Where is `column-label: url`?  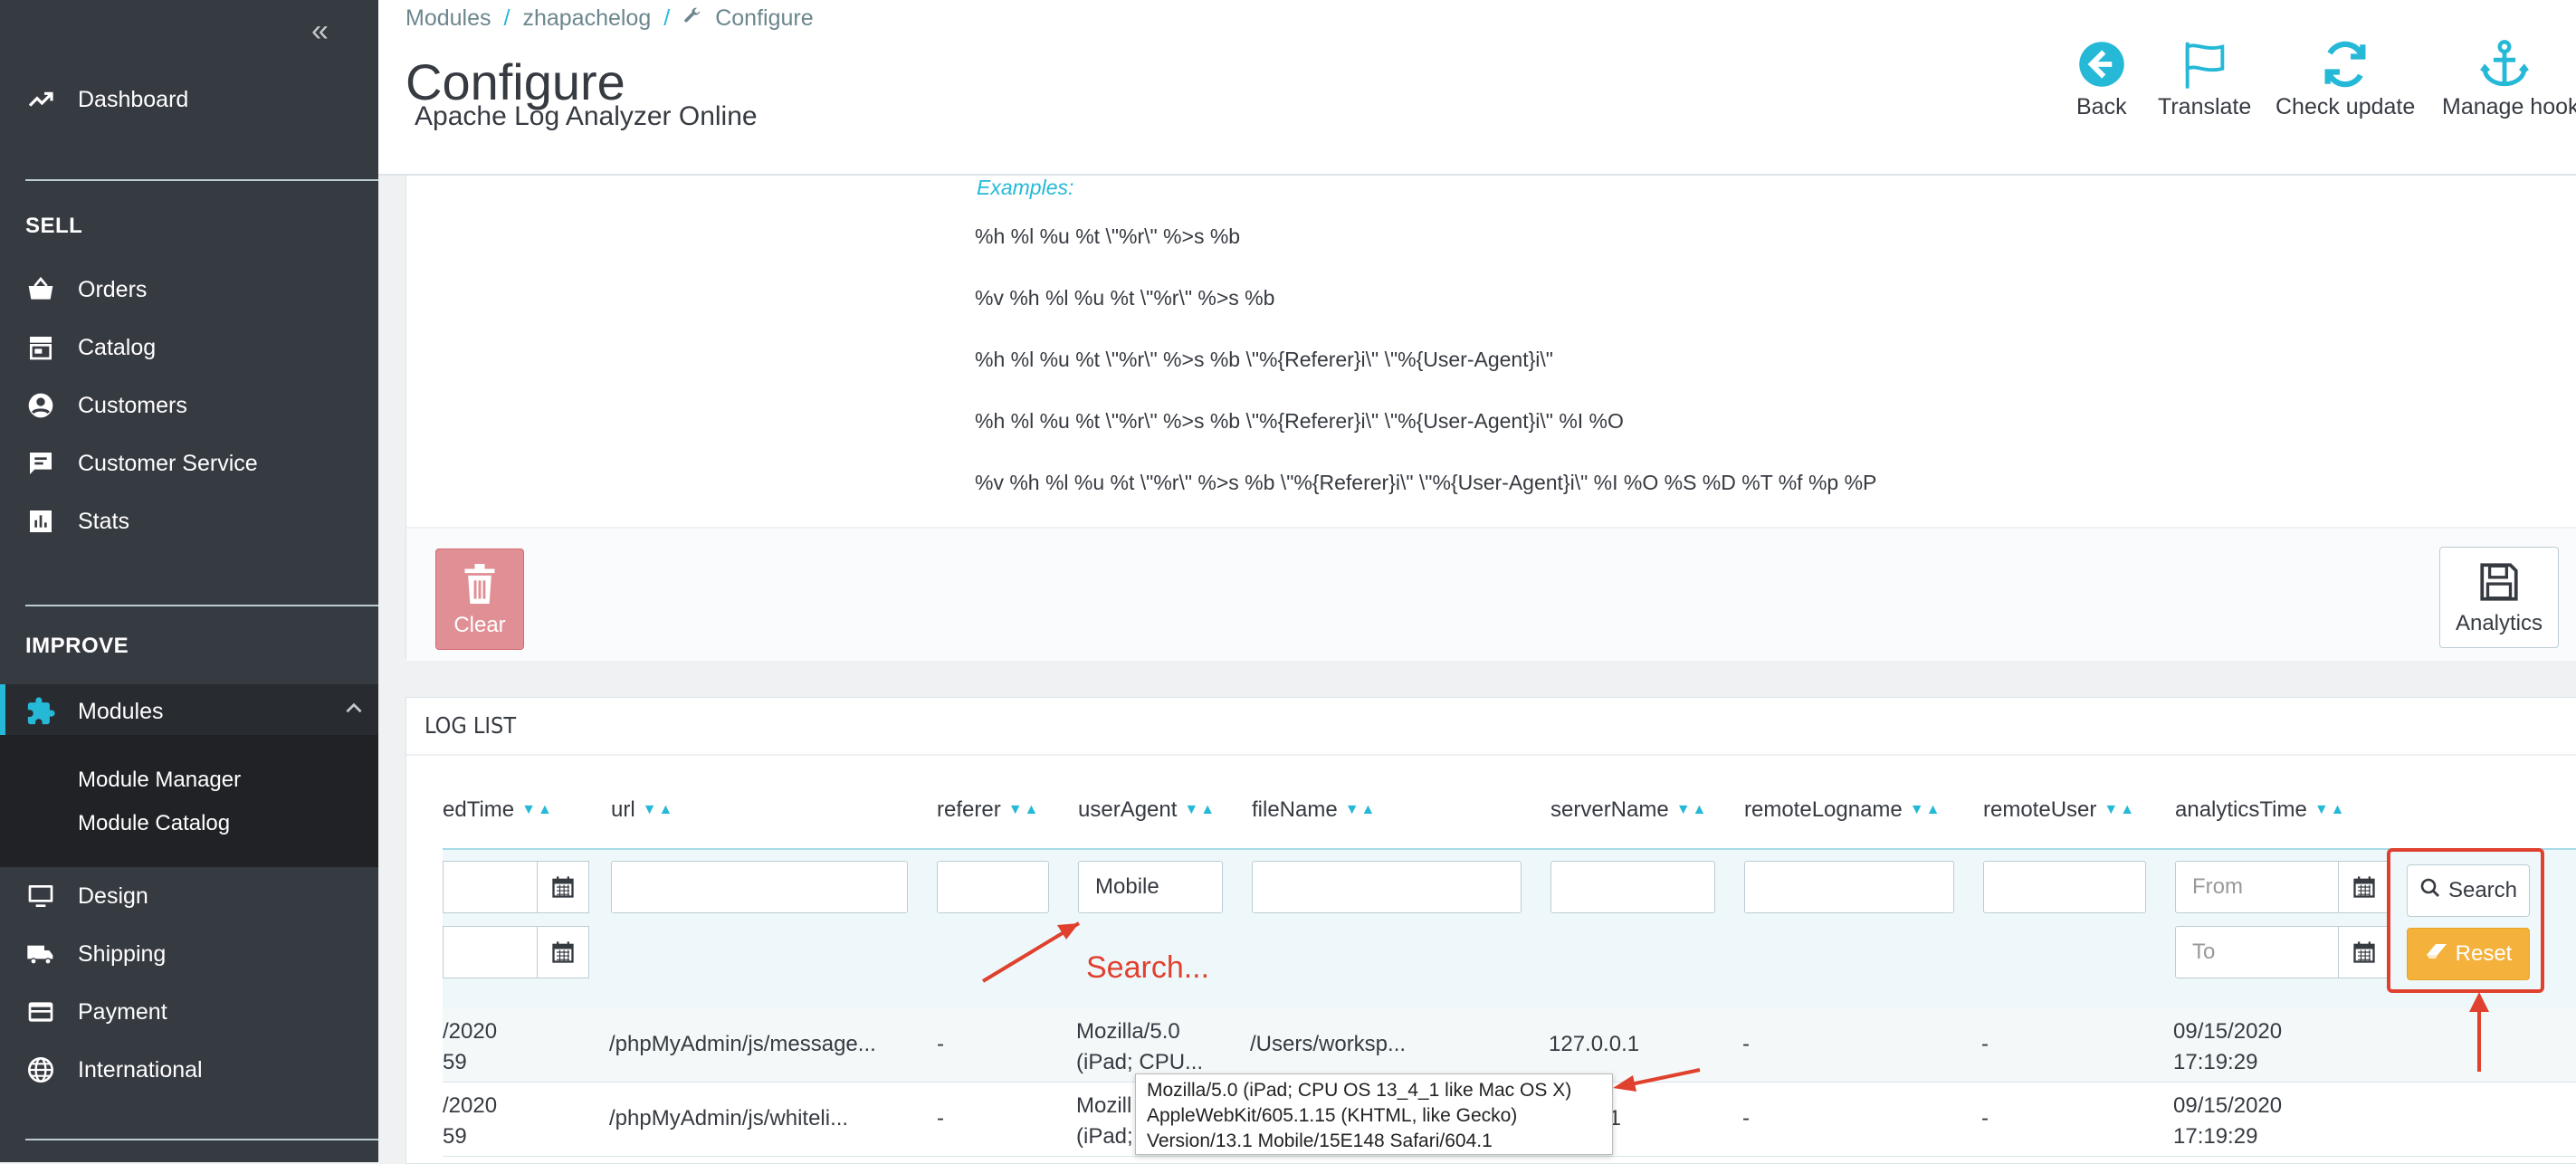
column-label: url is located at coordinates (623, 809).